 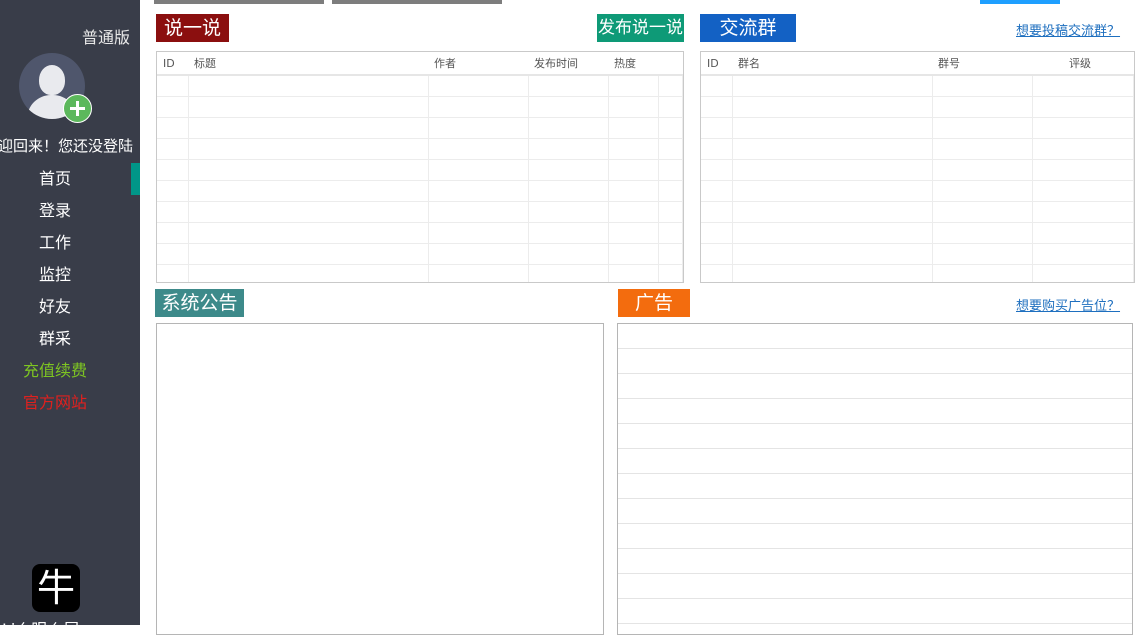 What do you see at coordinates (640, 28) in the screenshot?
I see `publish-post-button: 发布说一说` at bounding box center [640, 28].